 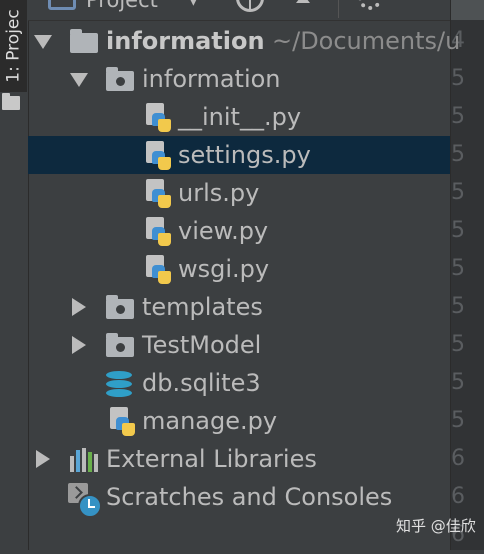 What do you see at coordinates (467, 10) in the screenshot?
I see `editor-tab` at bounding box center [467, 10].